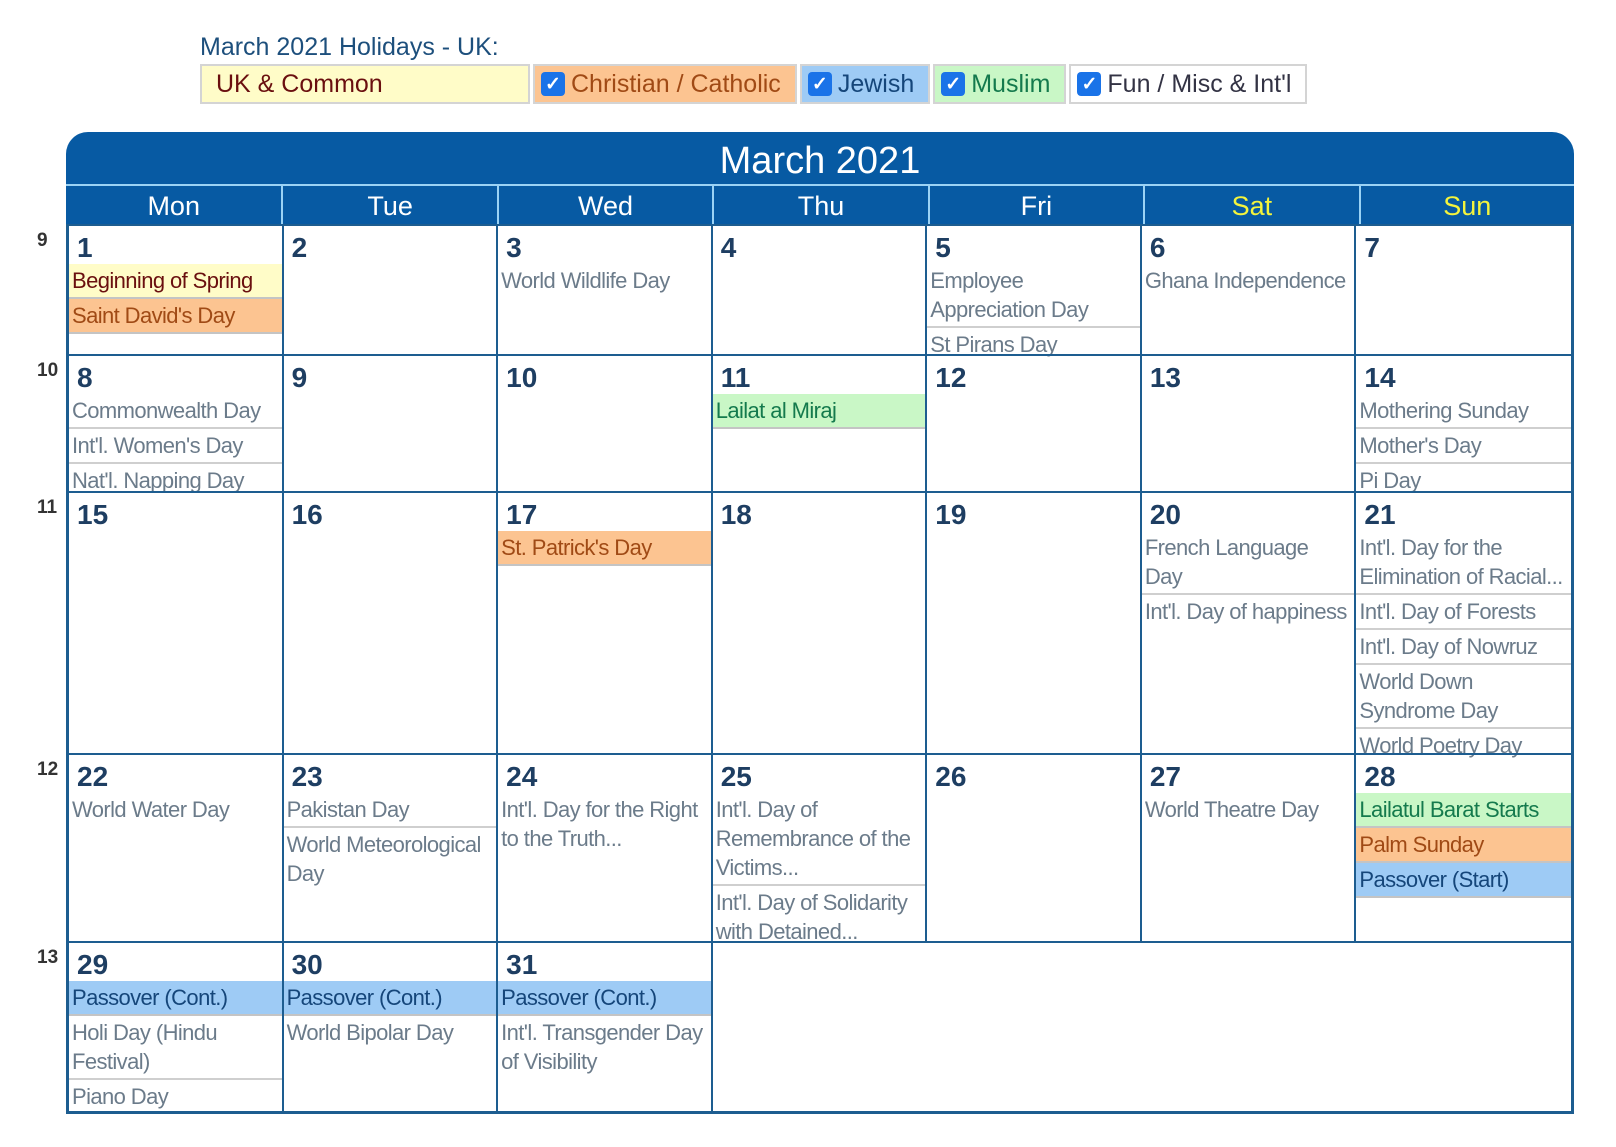  What do you see at coordinates (1463, 612) in the screenshot?
I see `holiday-event-fun: Int'l. Day of Forests` at bounding box center [1463, 612].